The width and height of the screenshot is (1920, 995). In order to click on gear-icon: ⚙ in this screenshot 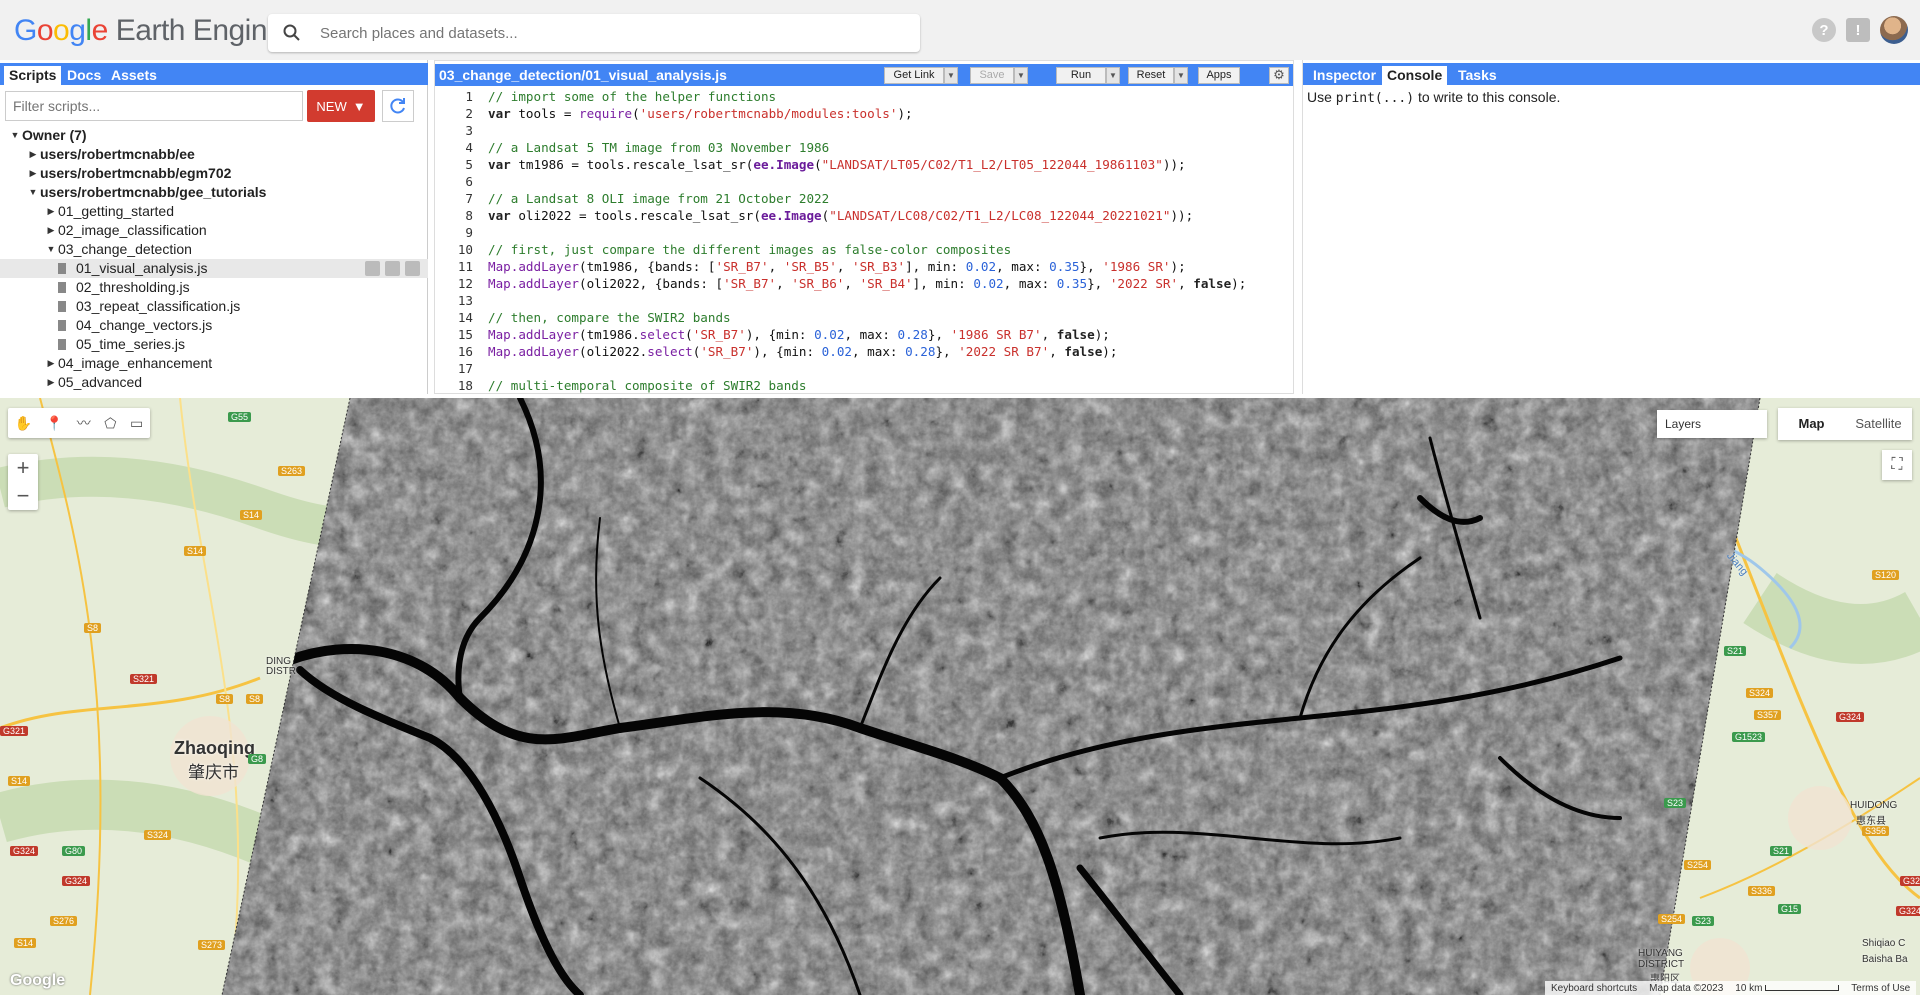, I will do `click(1279, 75)`.